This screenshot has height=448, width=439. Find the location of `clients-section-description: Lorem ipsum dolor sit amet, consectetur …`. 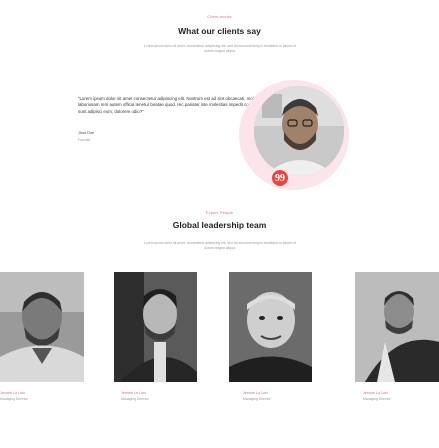

clients-section-description: Lorem ipsum dolor sit amet, consectetur … is located at coordinates (220, 48).